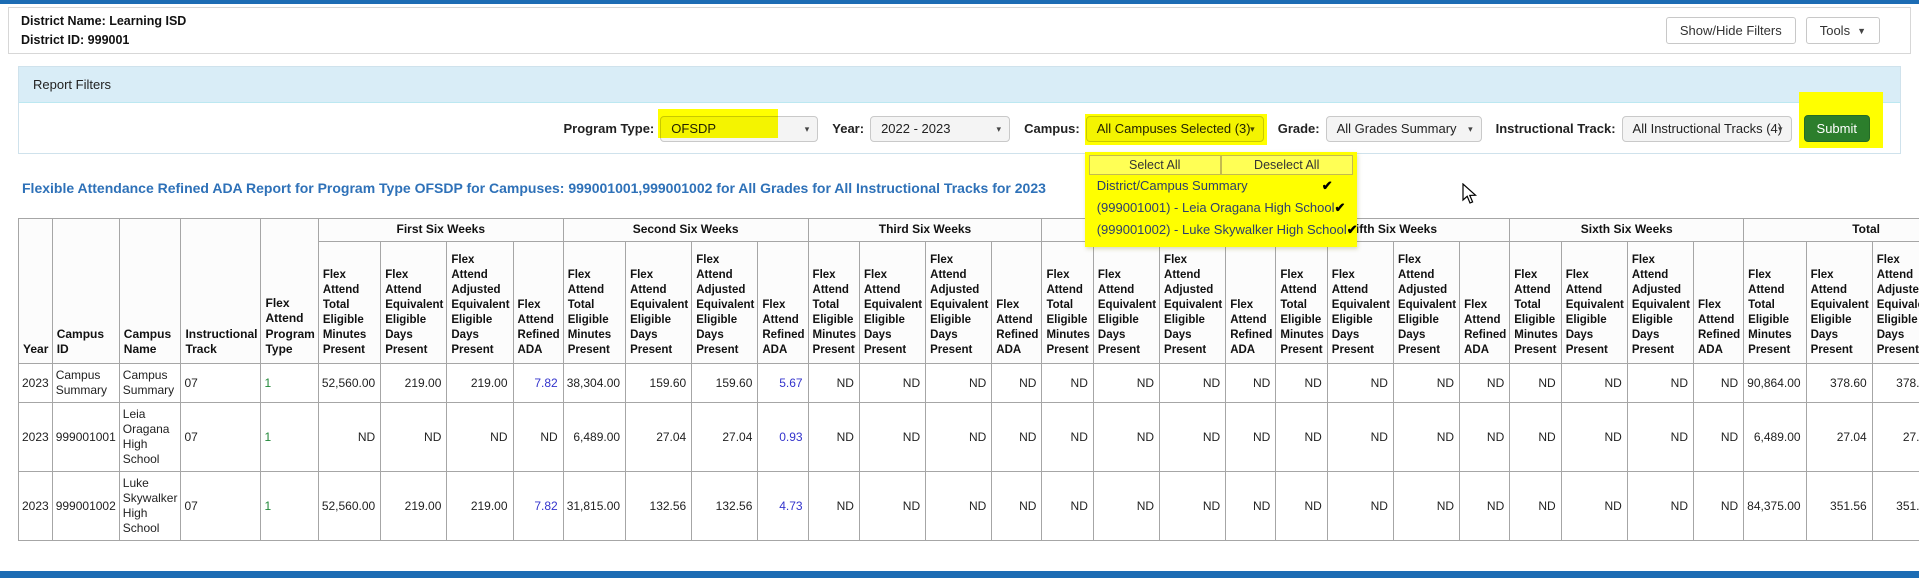  Describe the element at coordinates (85, 506) in the screenshot. I see `campus-id-cell: 999001002` at that location.